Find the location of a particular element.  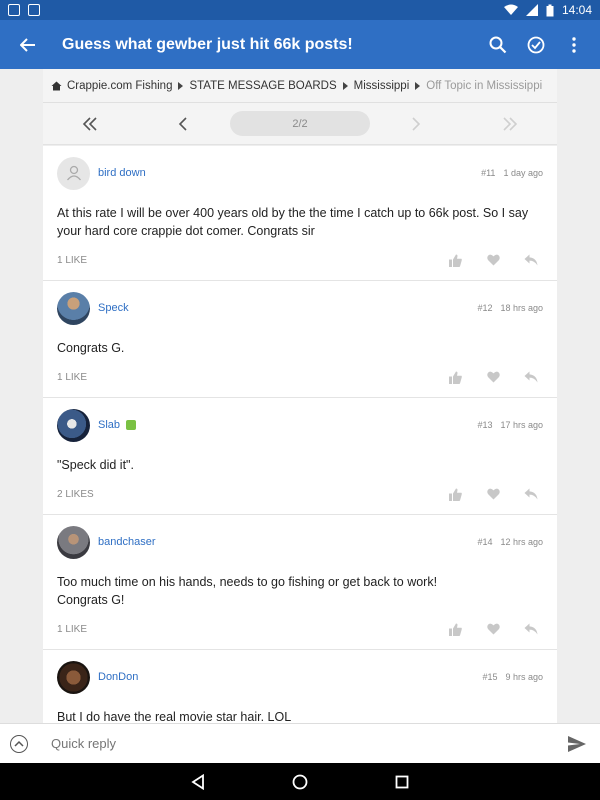

system-navigation-bar is located at coordinates (300, 781).